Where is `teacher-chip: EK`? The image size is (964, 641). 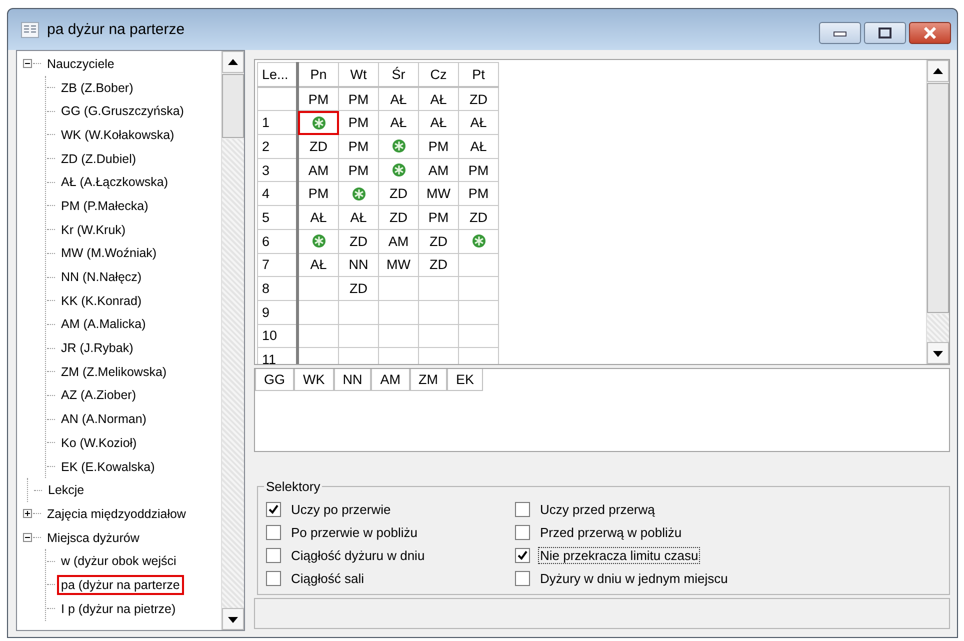
teacher-chip: EK is located at coordinates (465, 380).